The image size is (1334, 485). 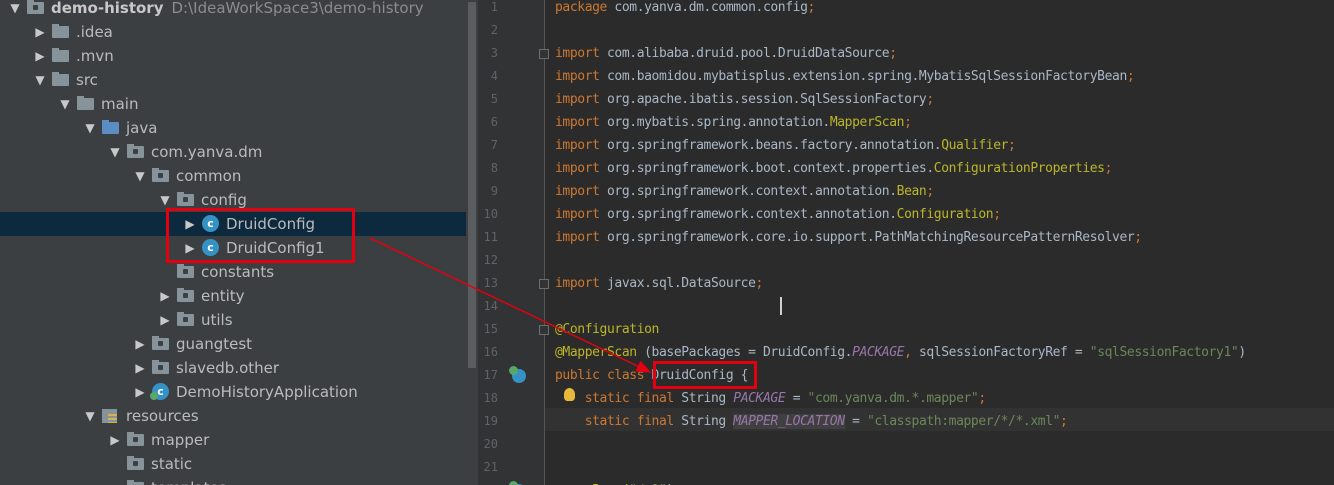 I want to click on code-line: @Bean("ds1"), so click(x=615, y=482).